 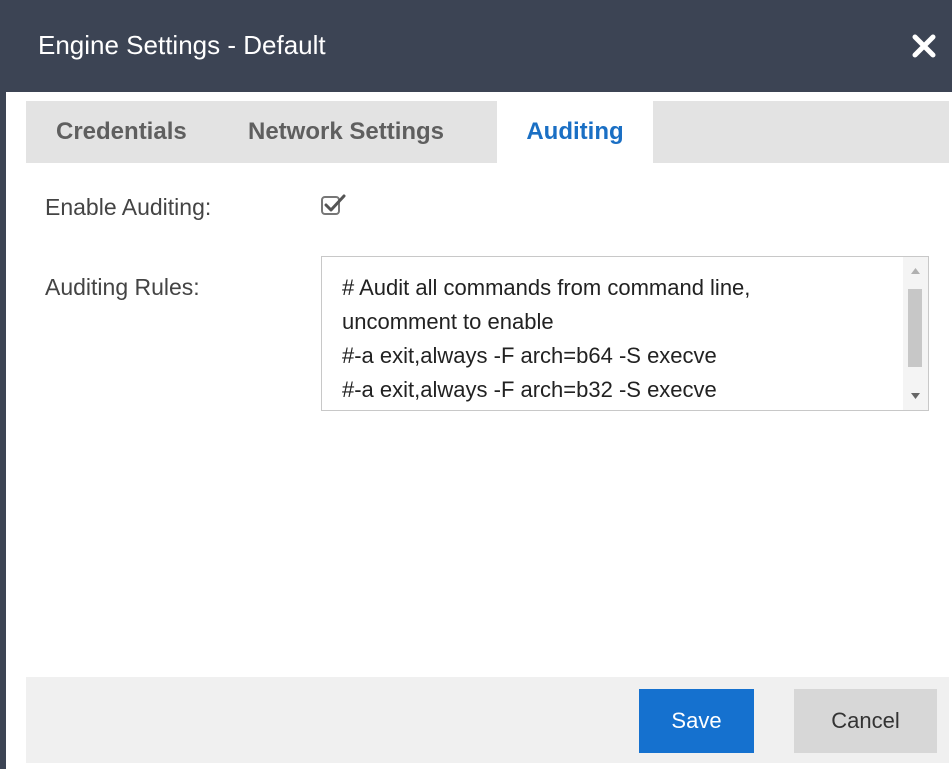 What do you see at coordinates (924, 46) in the screenshot?
I see `close-icon` at bounding box center [924, 46].